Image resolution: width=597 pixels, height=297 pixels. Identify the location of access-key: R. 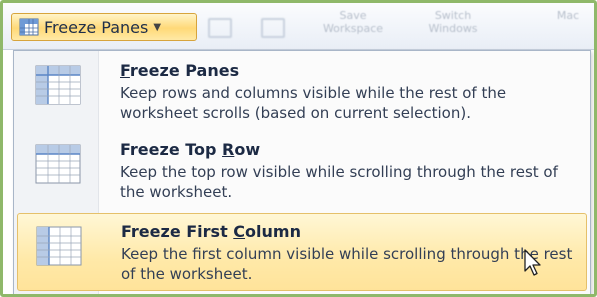
(228, 149).